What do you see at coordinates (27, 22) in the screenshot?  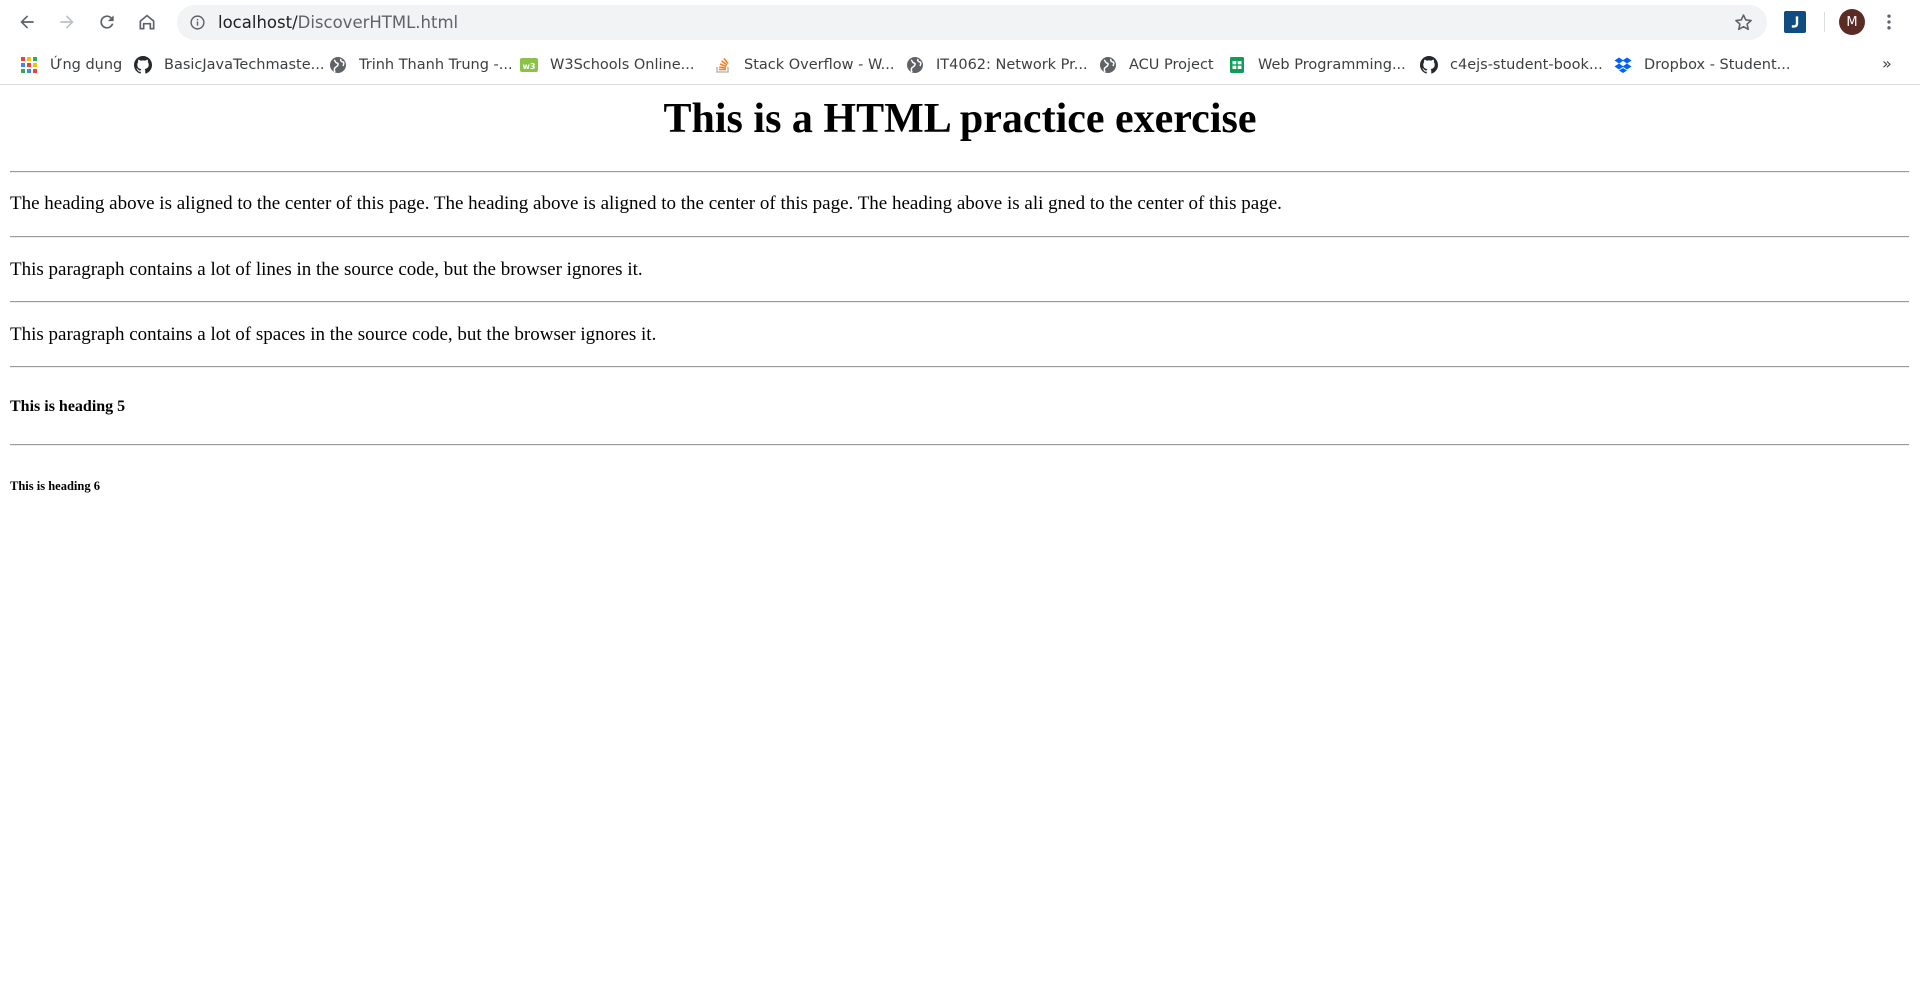 I see `back-arrow-icon` at bounding box center [27, 22].